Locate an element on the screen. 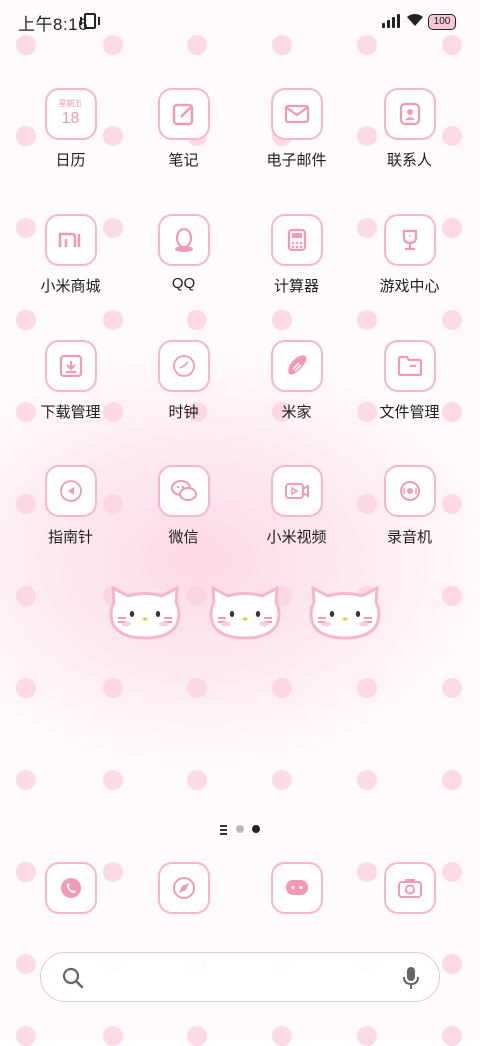  dock-browser is located at coordinates (183, 888).